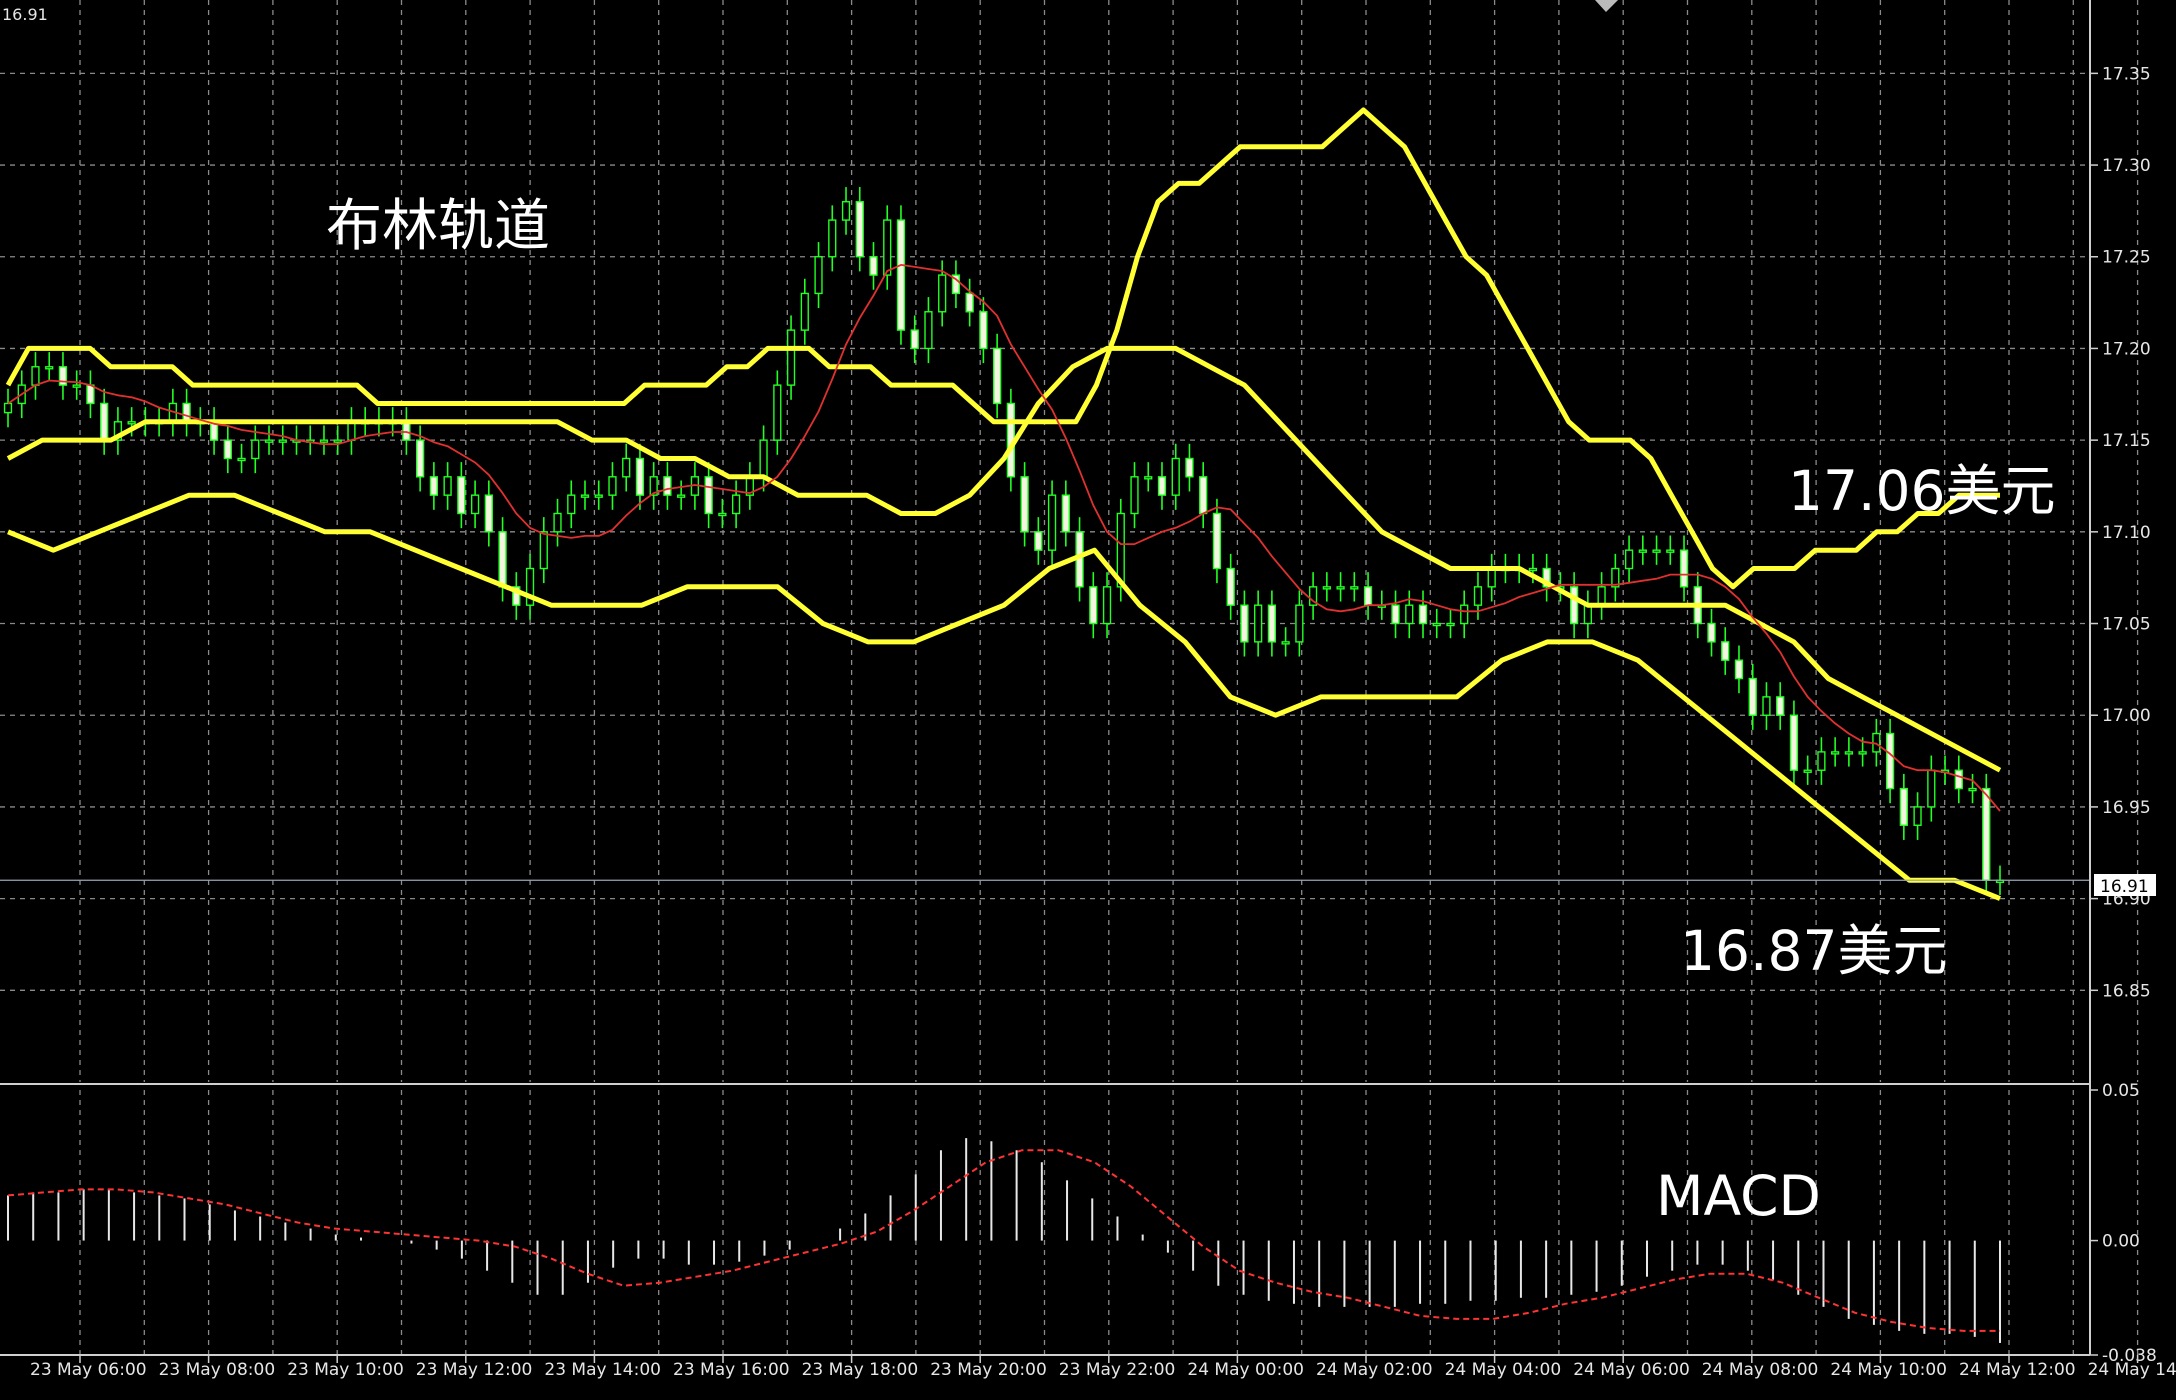 Image resolution: width=2176 pixels, height=1400 pixels. Describe the element at coordinates (474, 1370) in the screenshot. I see `x-tick-label: 23 May 12:00` at that location.